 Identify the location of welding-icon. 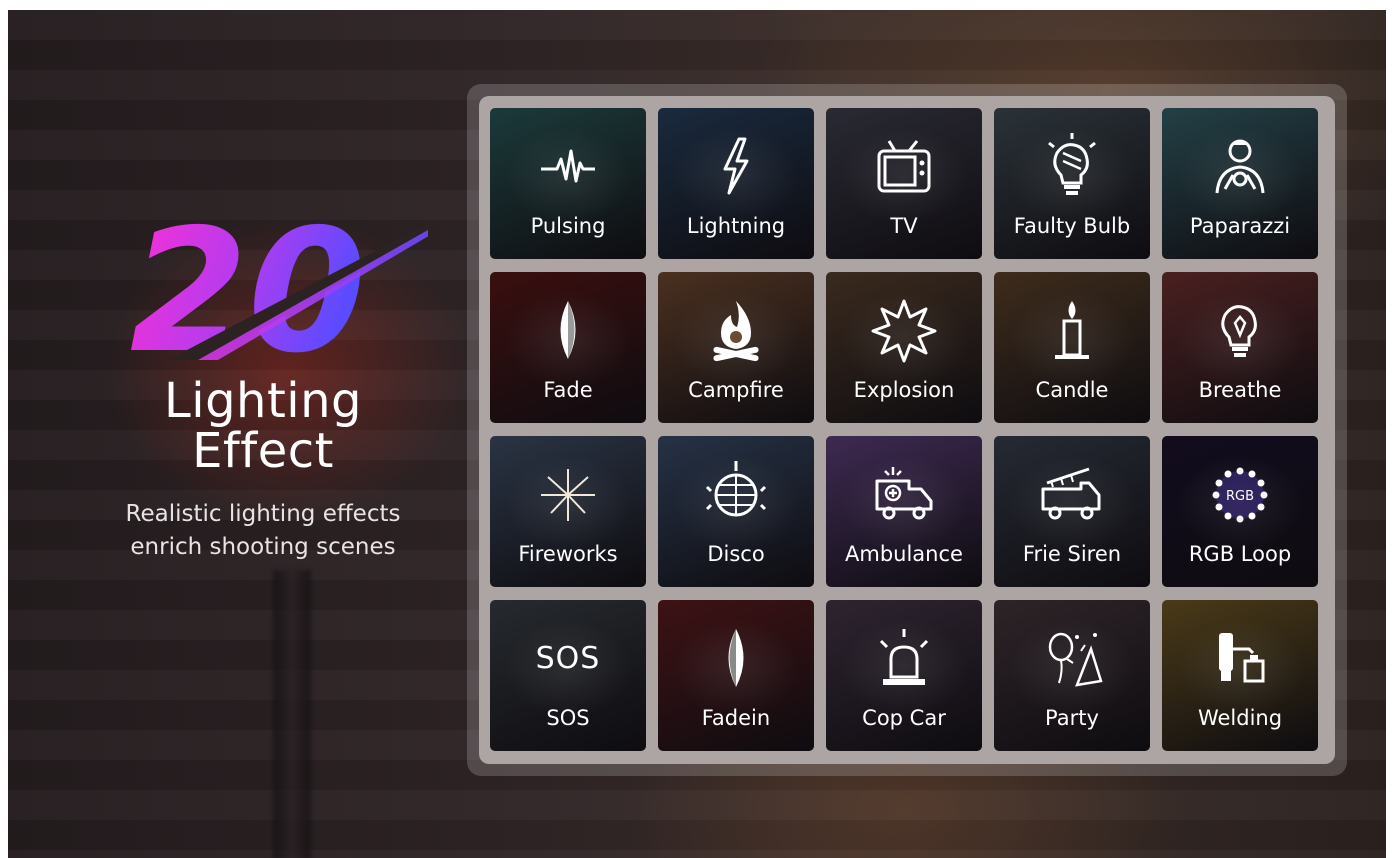
(1240, 658).